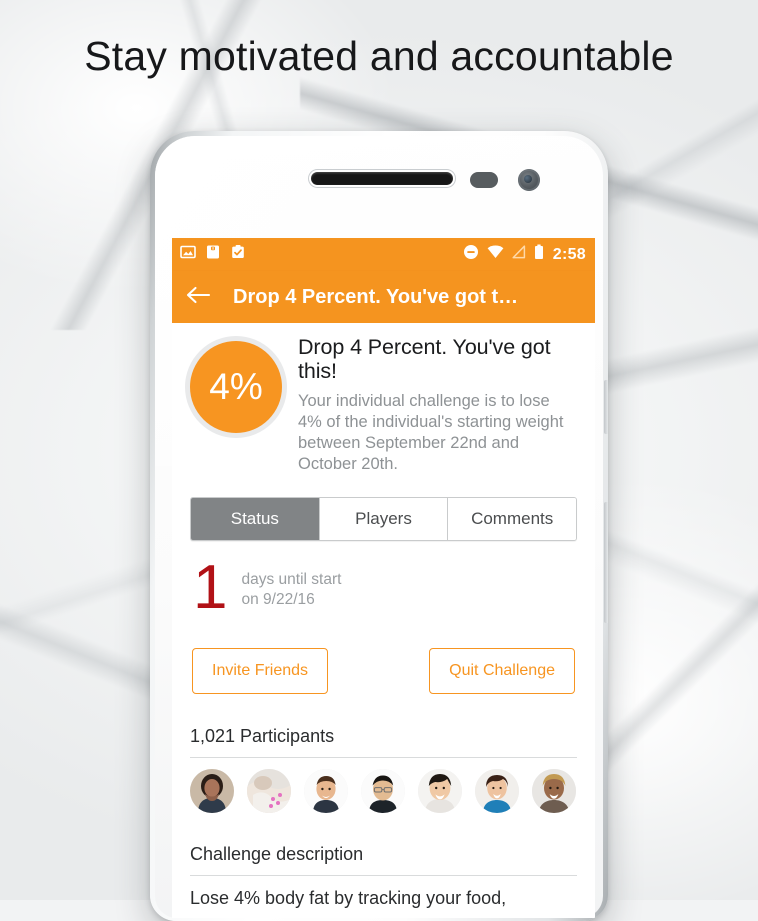 The image size is (758, 921). Describe the element at coordinates (348, 897) in the screenshot. I see `challenge-description-body: Lose 4% body fat by tracking your food,` at that location.